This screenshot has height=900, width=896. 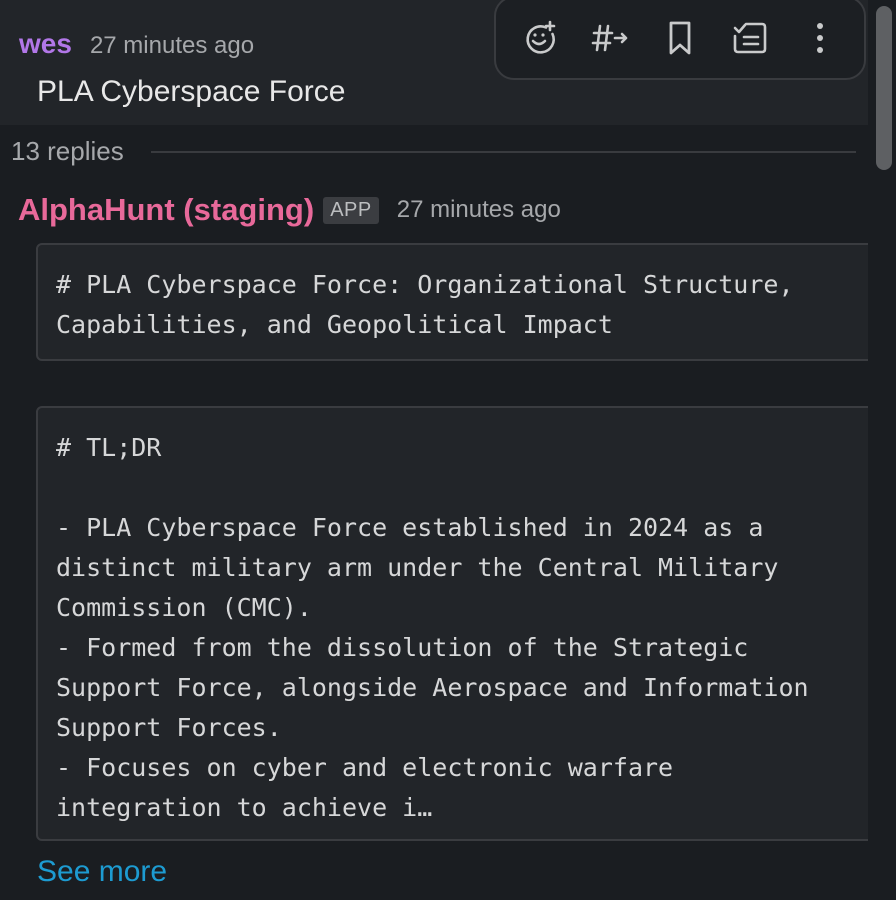 I want to click on app-badge: APP, so click(x=351, y=210).